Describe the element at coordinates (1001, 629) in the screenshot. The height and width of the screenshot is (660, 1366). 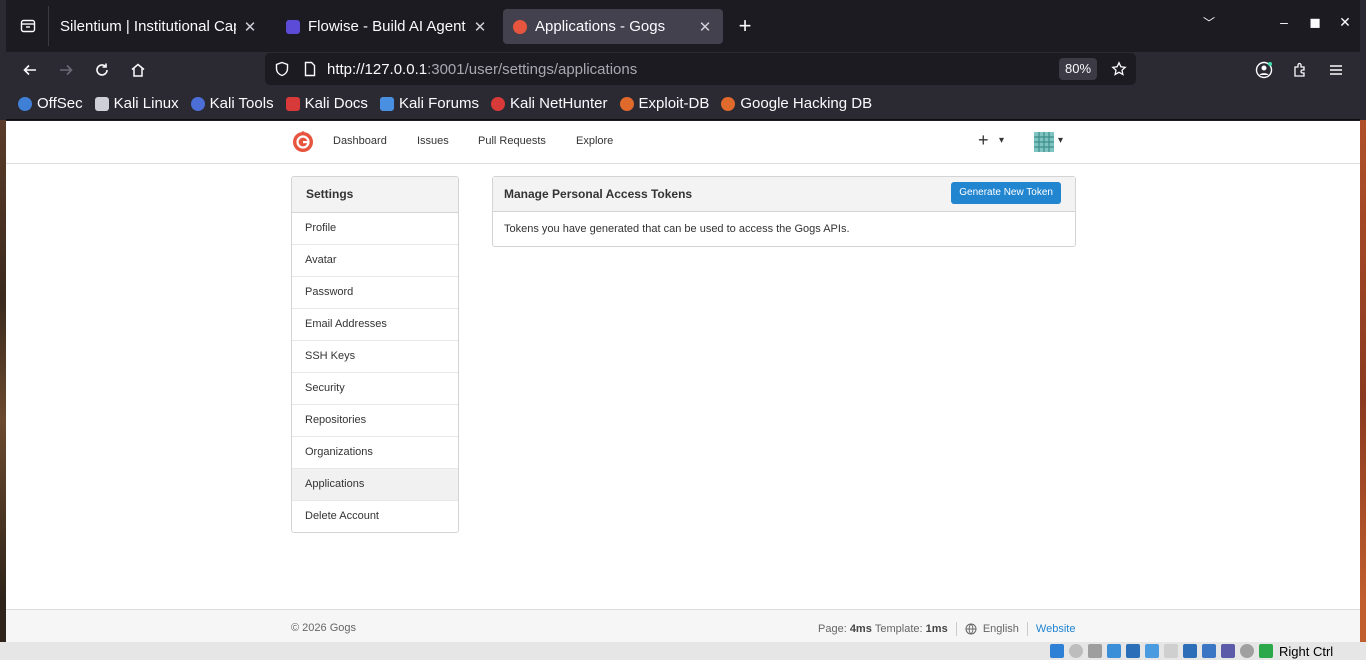
I see `language-selector: English` at that location.